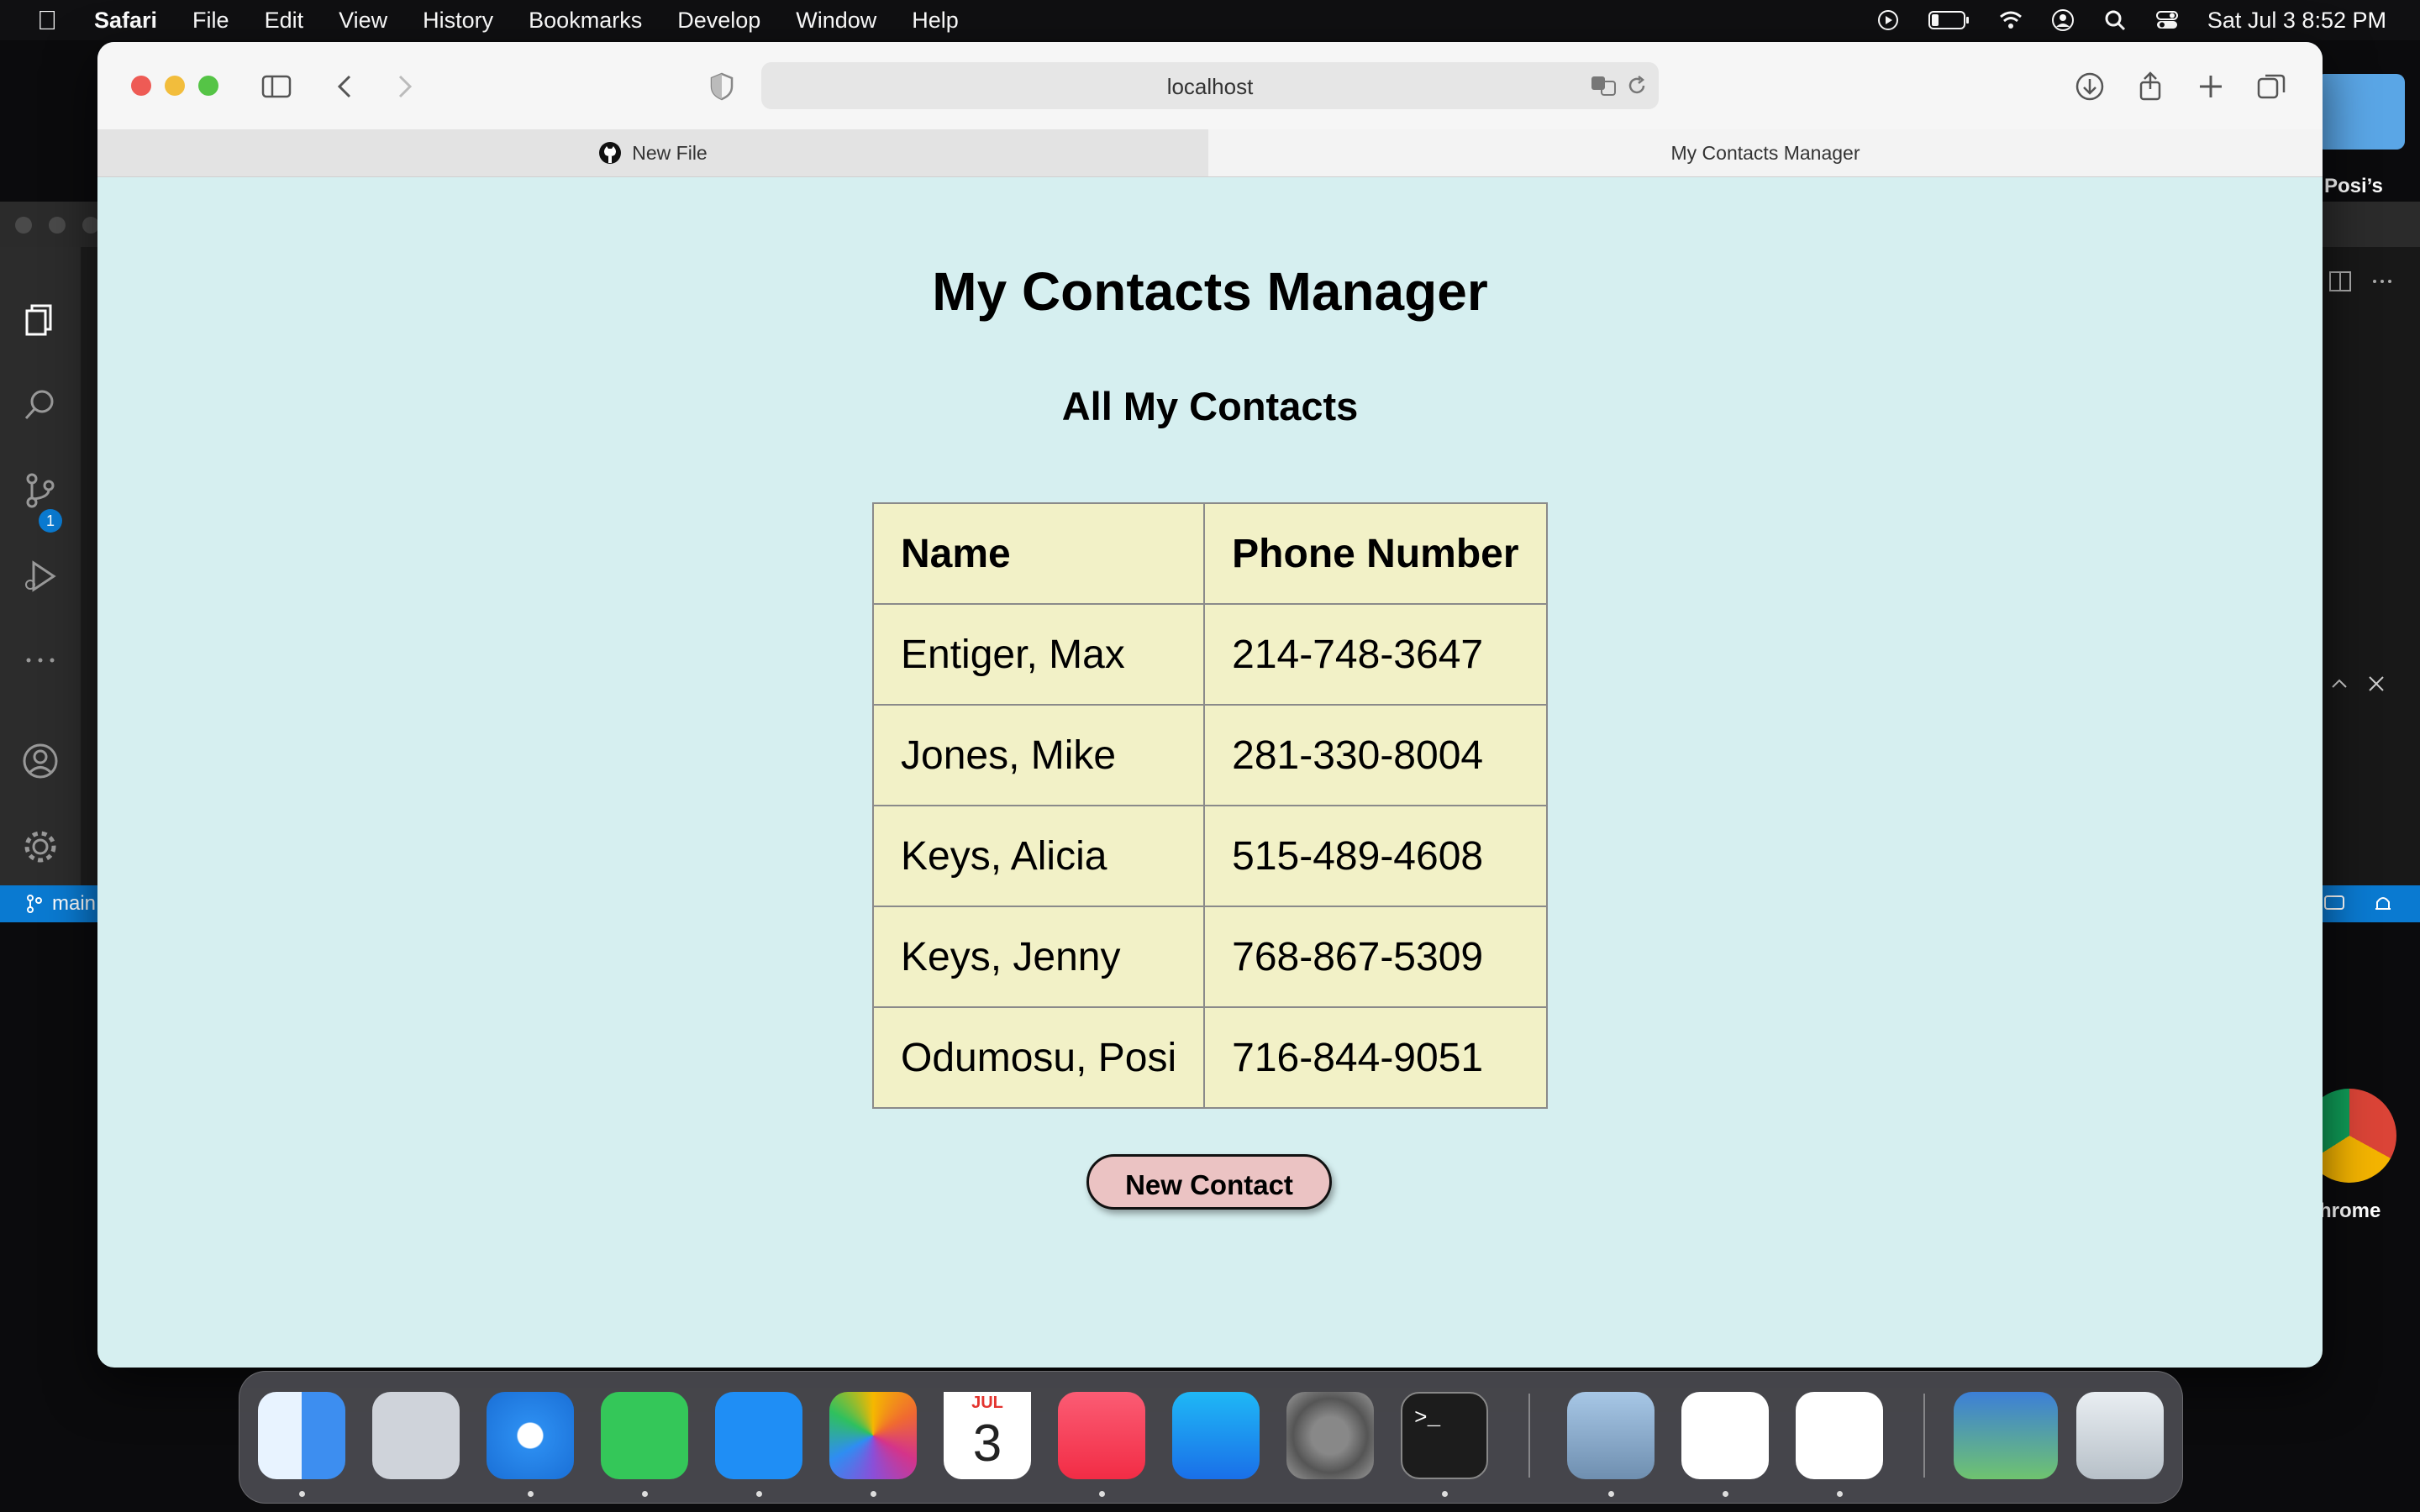 Image resolution: width=2420 pixels, height=1512 pixels. What do you see at coordinates (2271, 86) in the screenshot?
I see `tab-overview-icon` at bounding box center [2271, 86].